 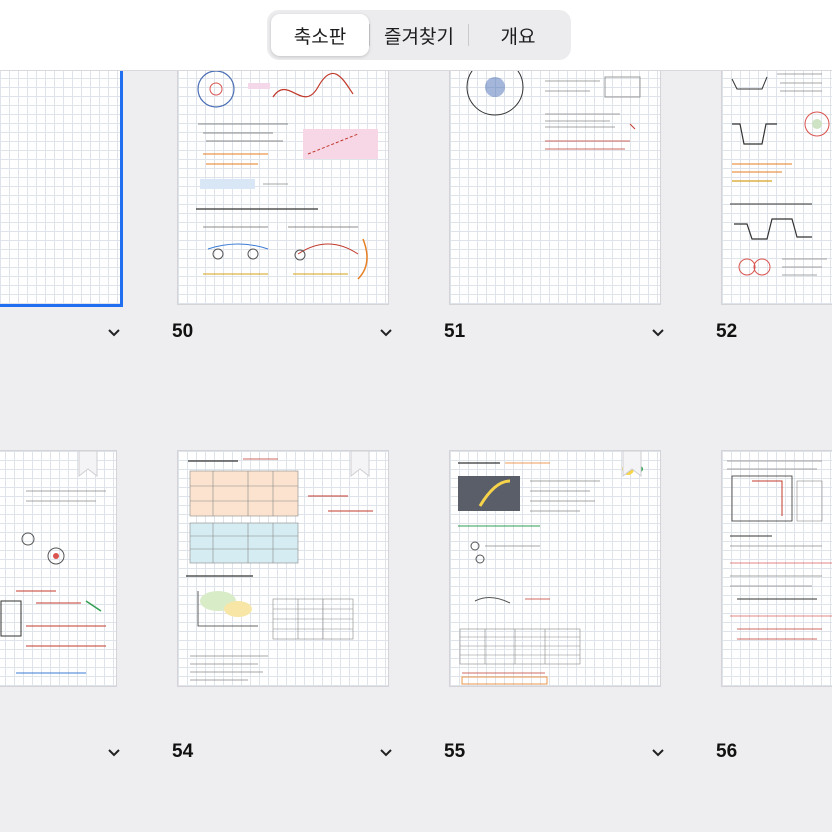 I want to click on page-number: 52, so click(x=727, y=331).